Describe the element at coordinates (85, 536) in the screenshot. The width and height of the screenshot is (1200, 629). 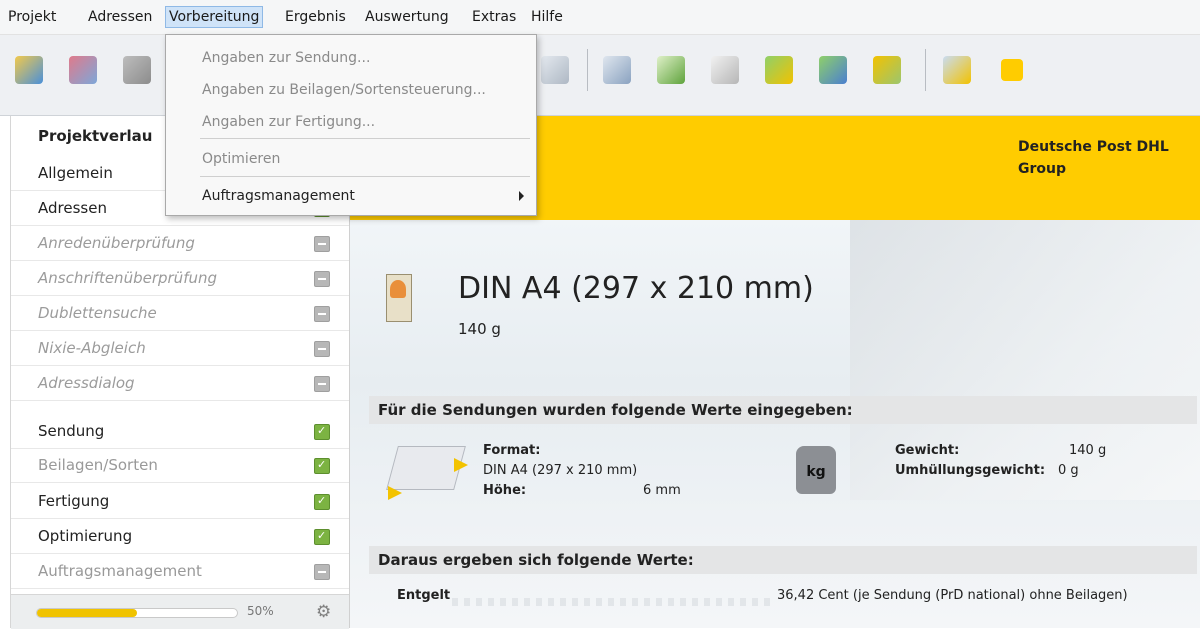
I see `sidebar-item-label: Optimierung` at that location.